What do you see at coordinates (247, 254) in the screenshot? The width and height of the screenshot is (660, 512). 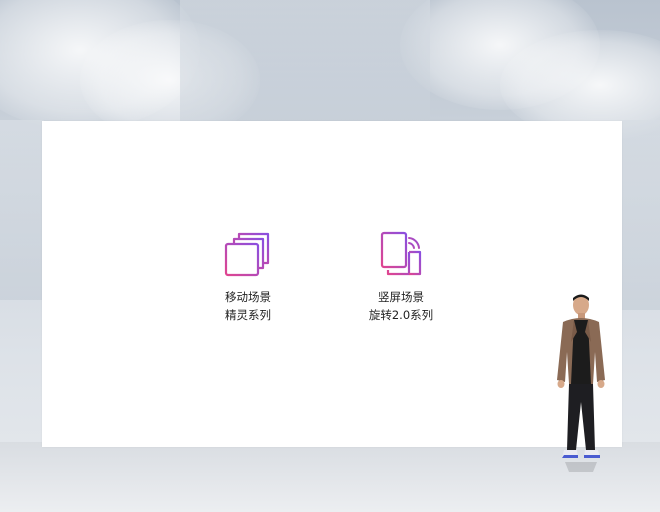 I see `stacked-cards-icon` at bounding box center [247, 254].